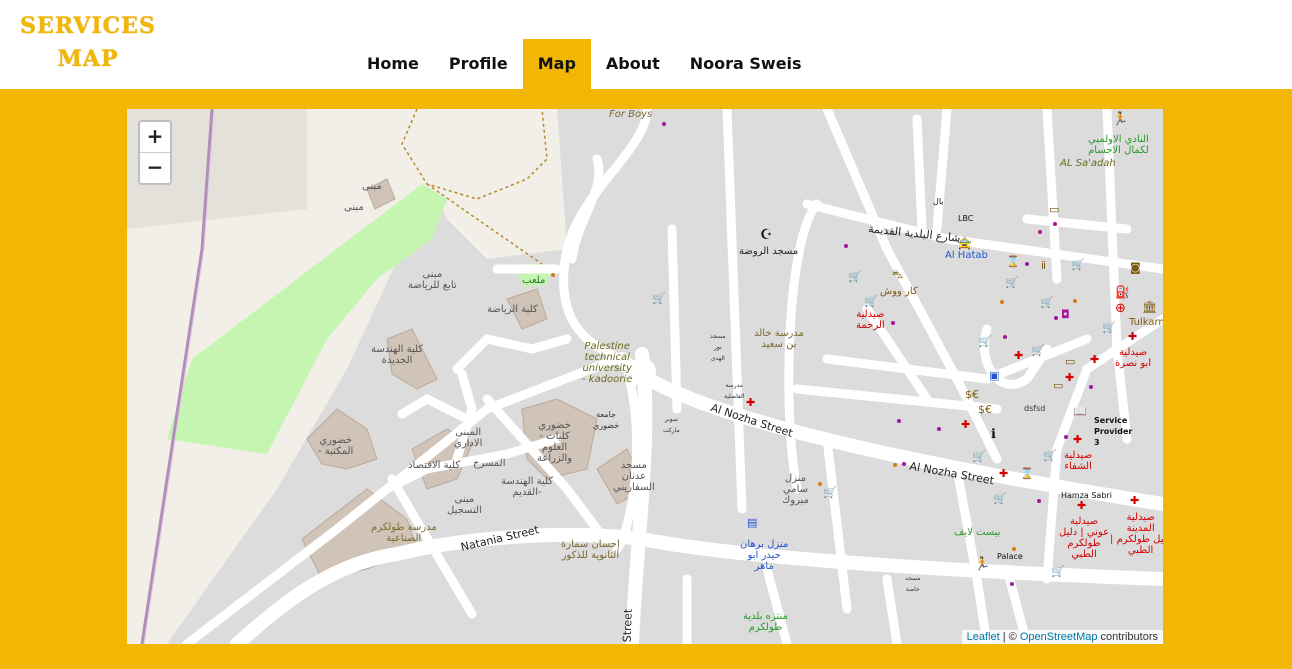 The image size is (1292, 669). I want to click on nav-profile: Profile, so click(478, 64).